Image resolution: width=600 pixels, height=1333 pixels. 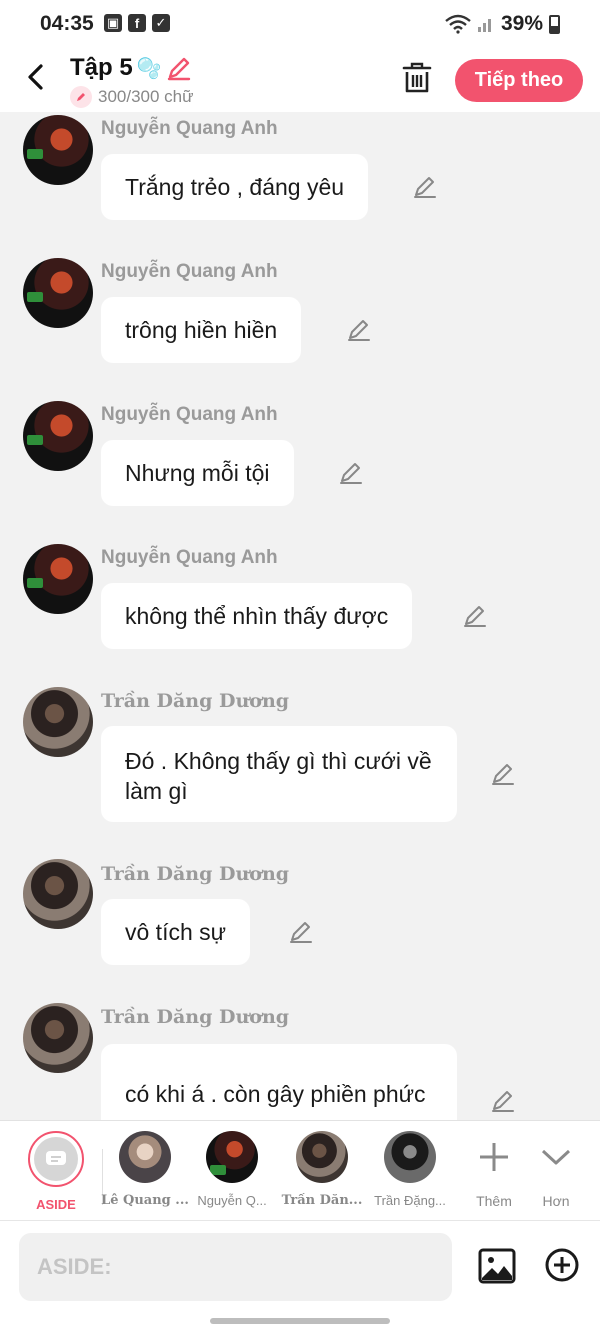 I want to click on facebook-icon: f, so click(x=137, y=23).